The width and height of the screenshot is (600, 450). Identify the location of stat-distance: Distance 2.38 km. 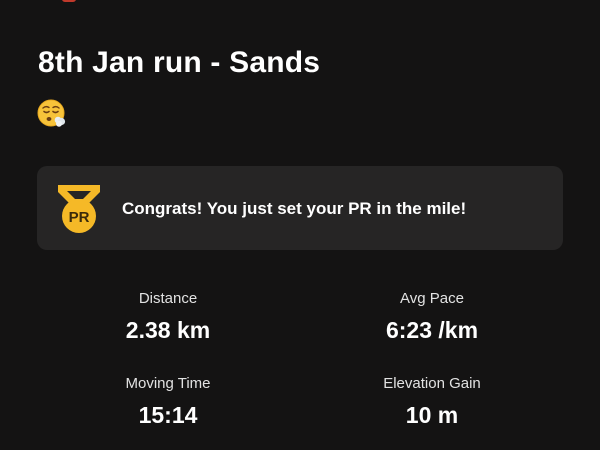
(168, 316).